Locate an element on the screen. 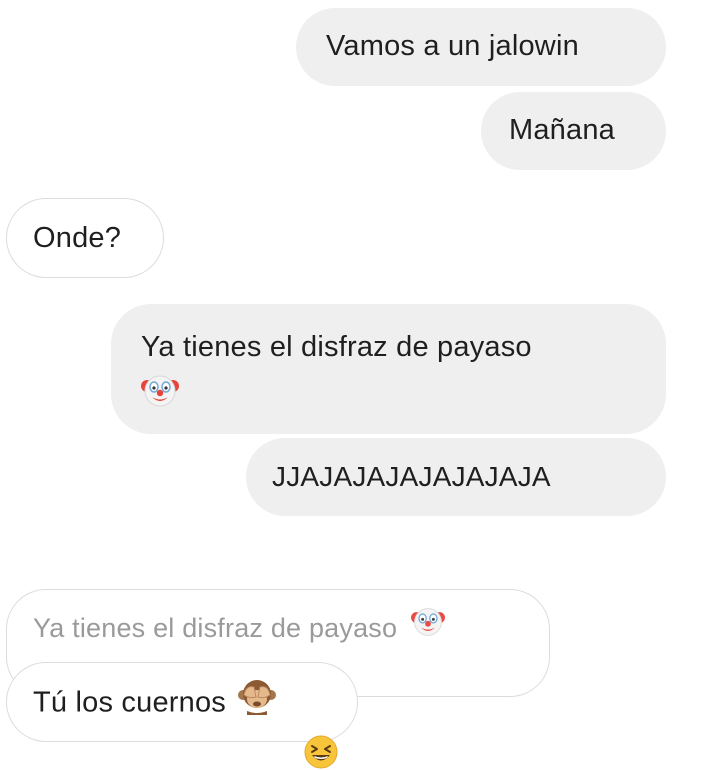 This screenshot has height=770, width=720. quoted-text: Ya tienes el disfraz de payaso is located at coordinates (215, 628).